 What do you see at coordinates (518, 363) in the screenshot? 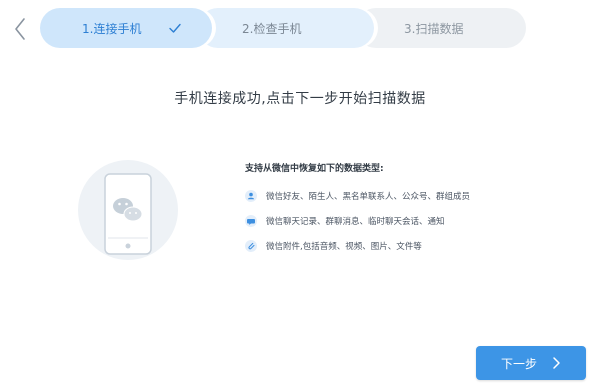
I see `next-button-label: 下一步` at bounding box center [518, 363].